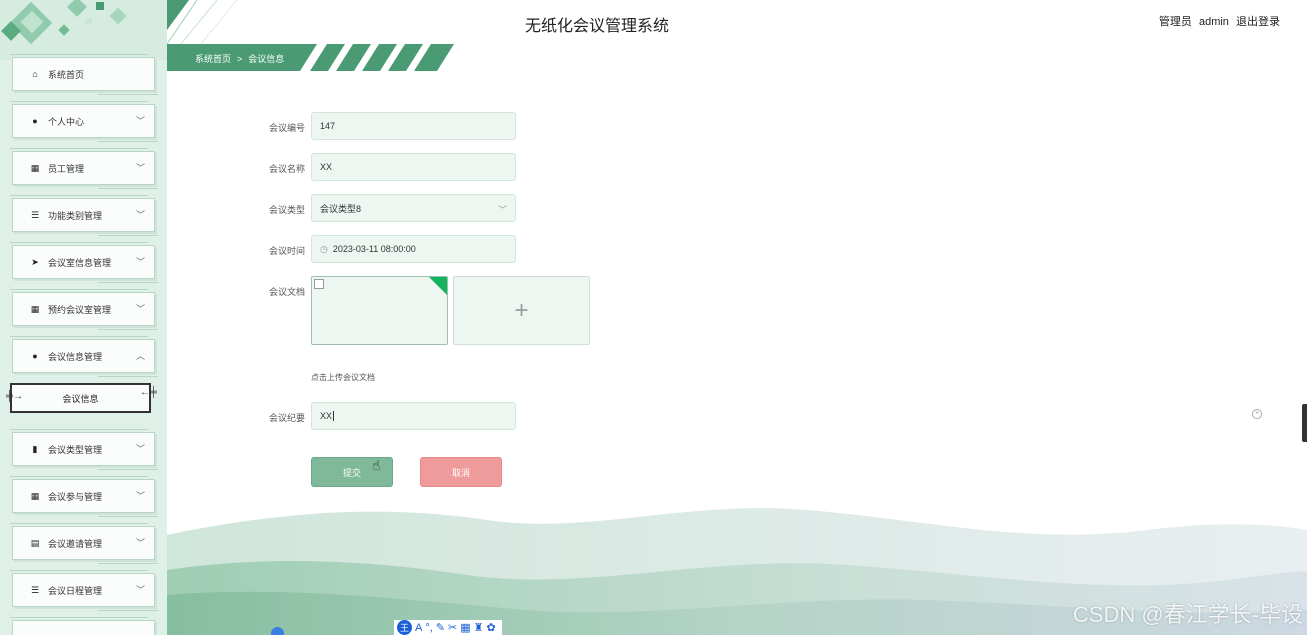 The width and height of the screenshot is (1307, 635). What do you see at coordinates (379, 310) in the screenshot?
I see `uploaded-doc-thumbnail` at bounding box center [379, 310].